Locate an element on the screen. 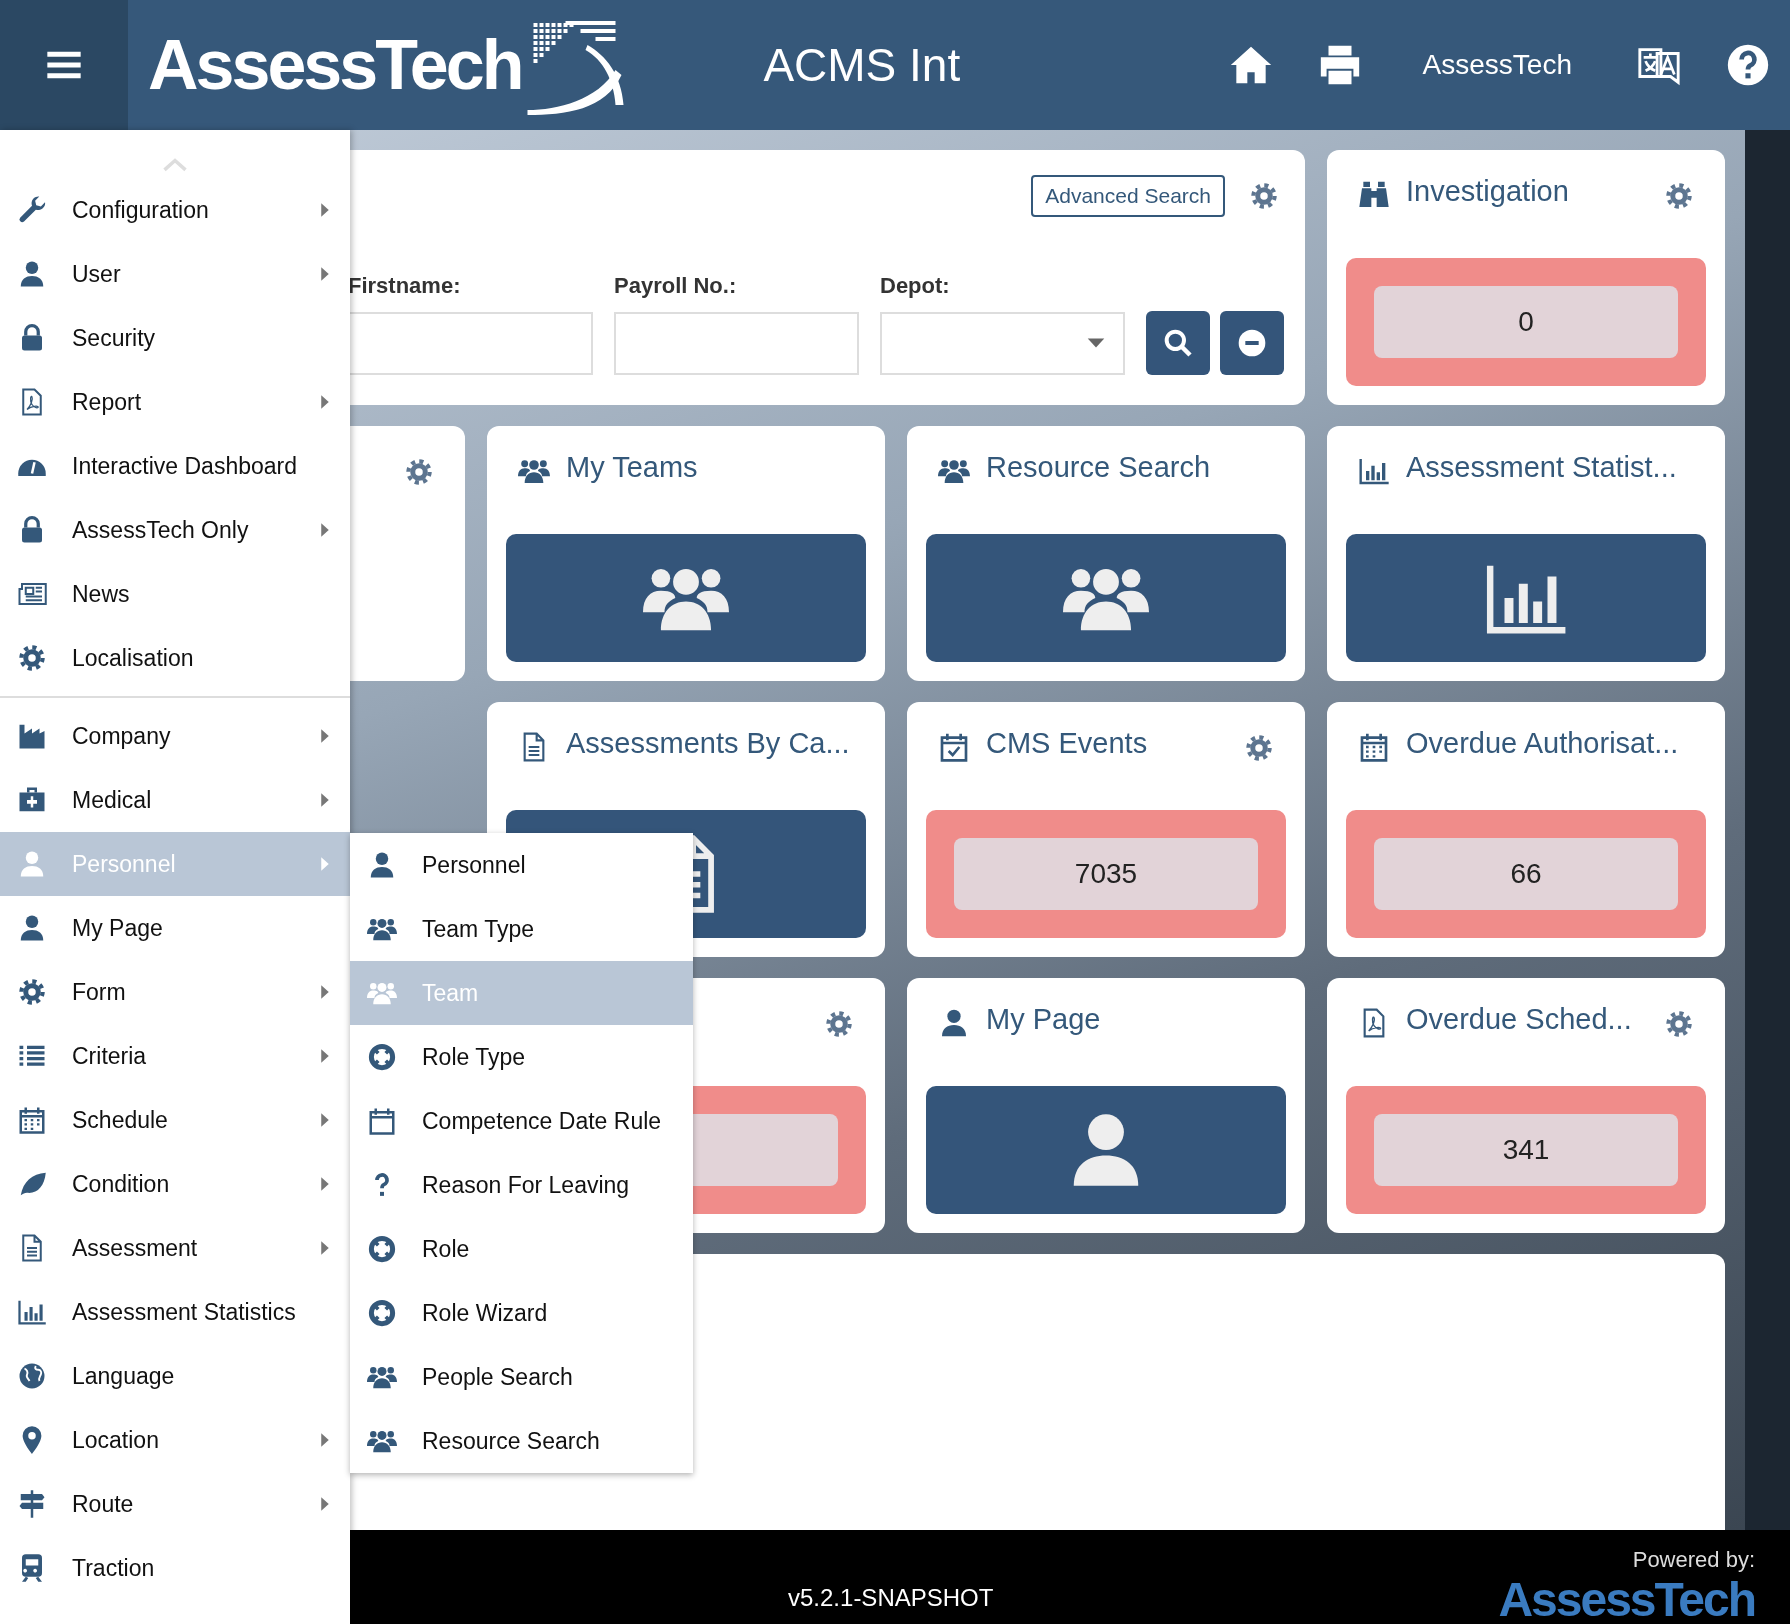 The image size is (1790, 1624). field-label: Payroll No.: is located at coordinates (676, 285).